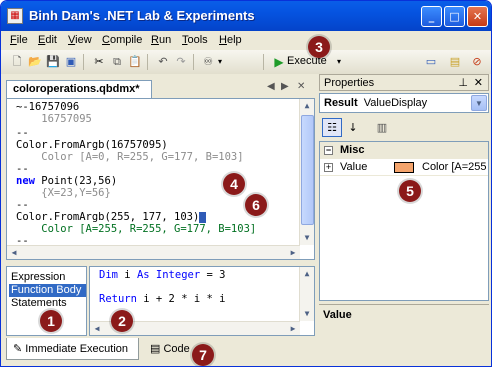  What do you see at coordinates (341, 103) in the screenshot?
I see `object-name: Result` at bounding box center [341, 103].